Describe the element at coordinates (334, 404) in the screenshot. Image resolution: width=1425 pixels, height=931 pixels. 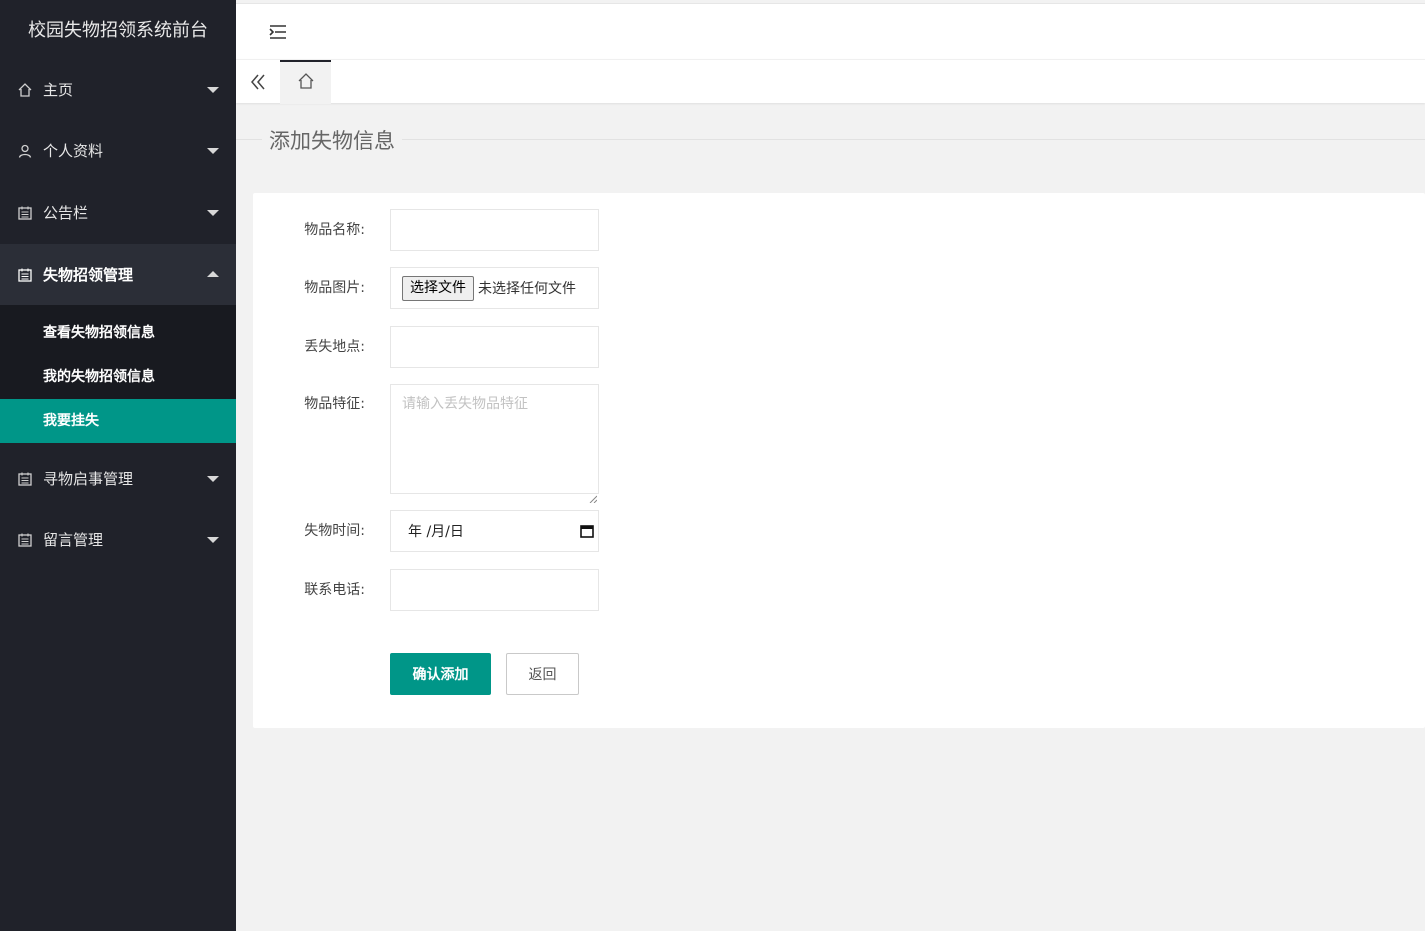
I see `feature-label: 物品特征:` at that location.